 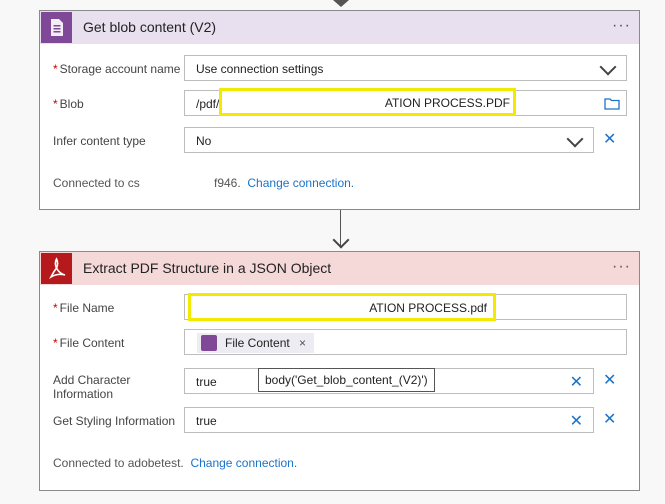 I want to click on file-name-row: * File Name ATION PROCESS.pdf, so click(x=339, y=307).